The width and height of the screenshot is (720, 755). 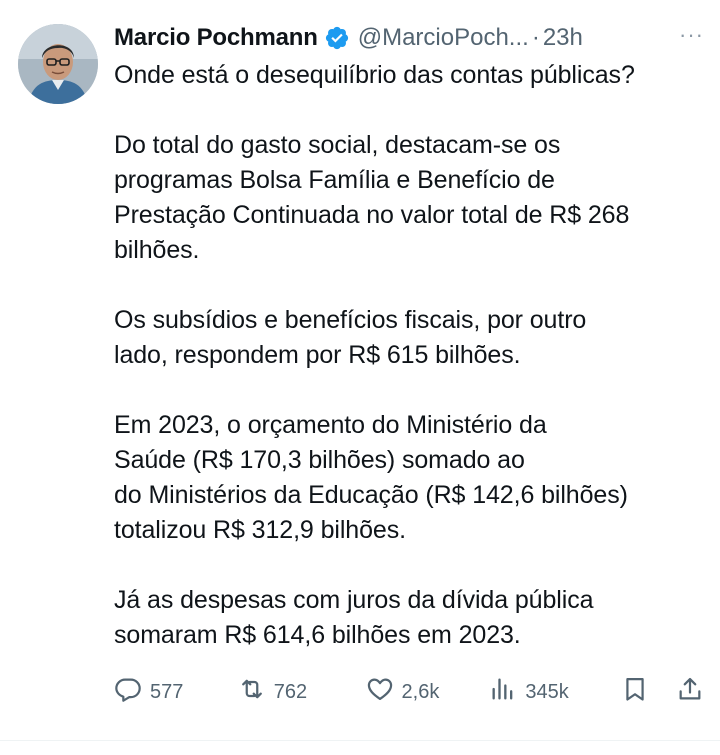 I want to click on tweet-header: Marcio Pochmann @MarcioPoch... · 23h ···, so click(x=409, y=38).